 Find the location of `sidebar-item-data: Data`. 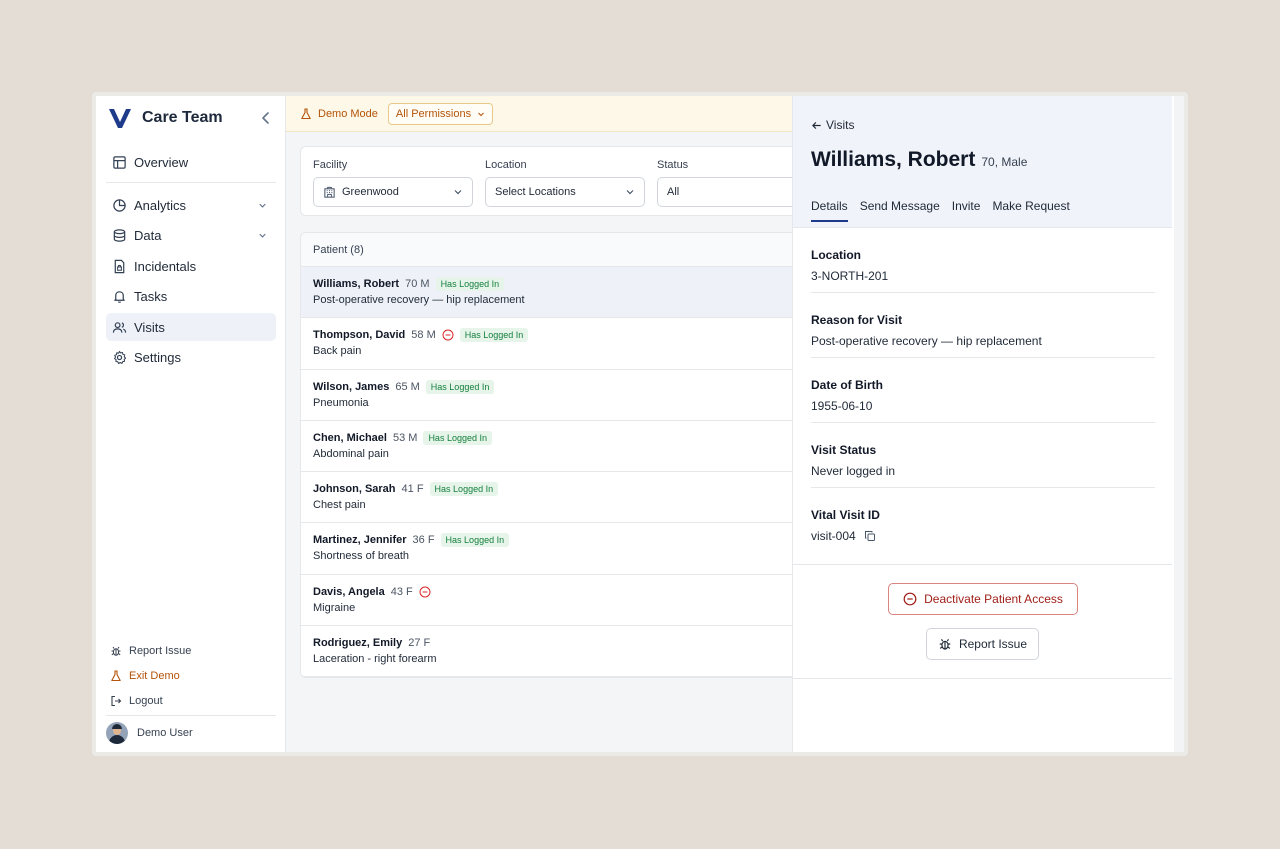

sidebar-item-data: Data is located at coordinates (191, 236).